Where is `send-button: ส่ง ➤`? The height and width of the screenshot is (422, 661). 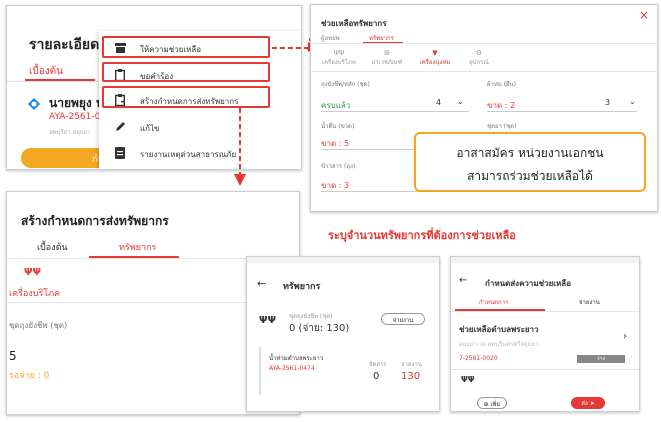
send-button: ส่ง ➤ is located at coordinates (588, 403).